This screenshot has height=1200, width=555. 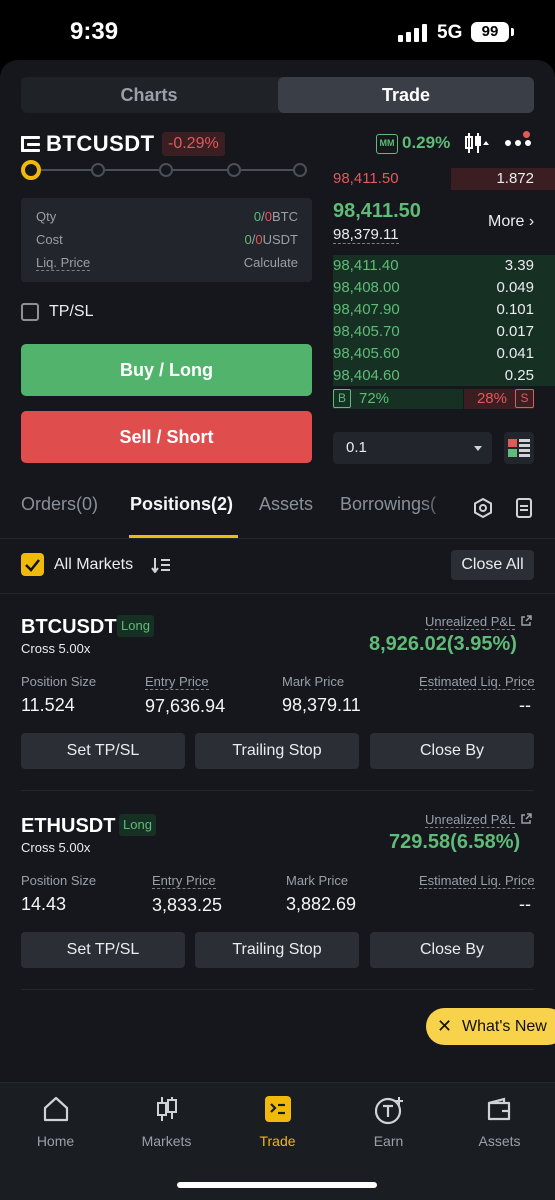 What do you see at coordinates (519, 375) in the screenshot?
I see `bid-qty: 0.25` at bounding box center [519, 375].